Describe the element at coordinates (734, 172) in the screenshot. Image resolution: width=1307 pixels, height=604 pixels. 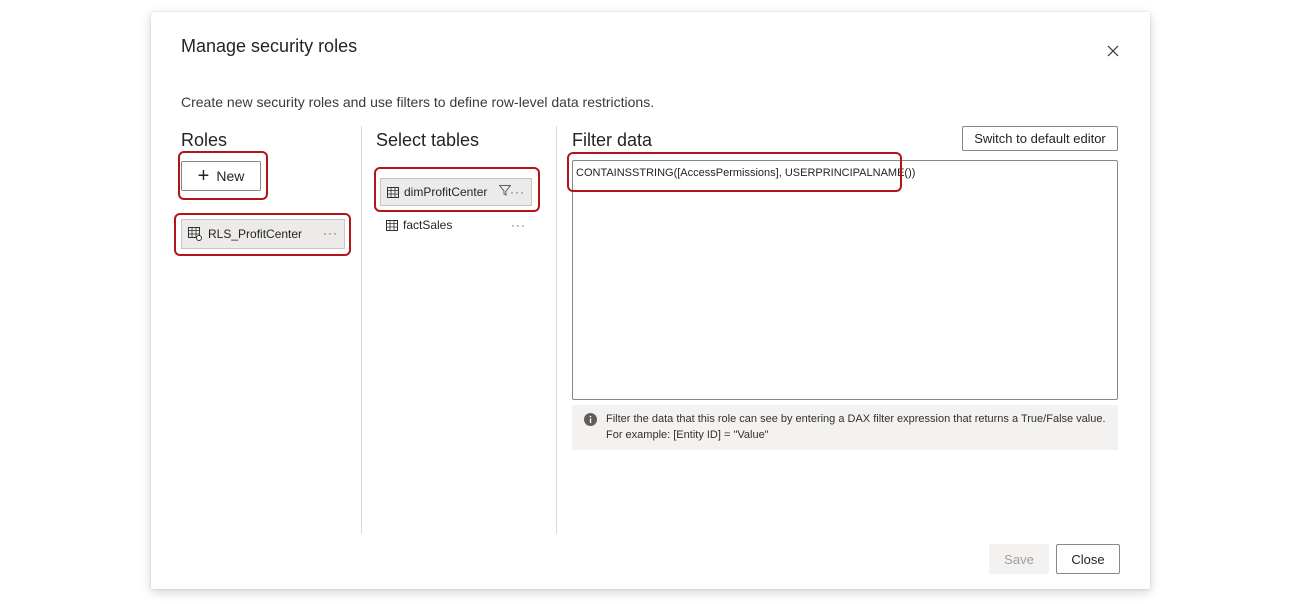
I see `expression-highlight` at that location.